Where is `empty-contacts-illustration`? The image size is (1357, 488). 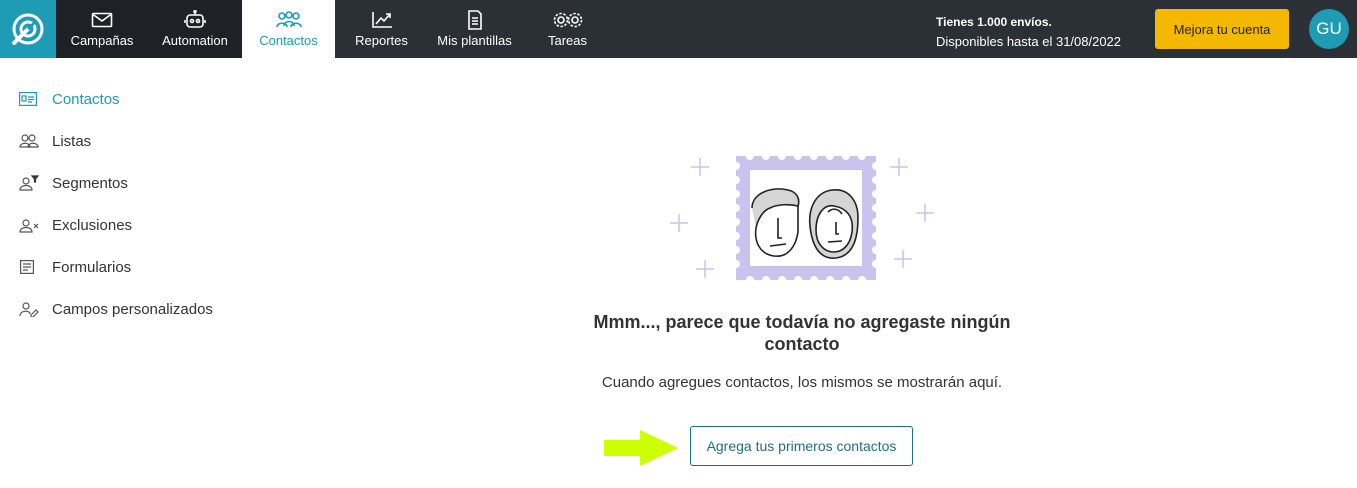 empty-contacts-illustration is located at coordinates (802, 218).